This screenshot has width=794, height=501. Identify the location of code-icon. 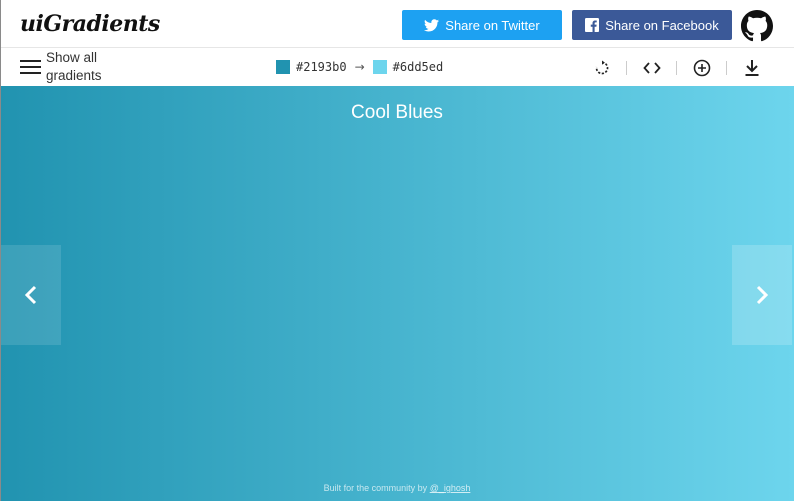
(652, 68).